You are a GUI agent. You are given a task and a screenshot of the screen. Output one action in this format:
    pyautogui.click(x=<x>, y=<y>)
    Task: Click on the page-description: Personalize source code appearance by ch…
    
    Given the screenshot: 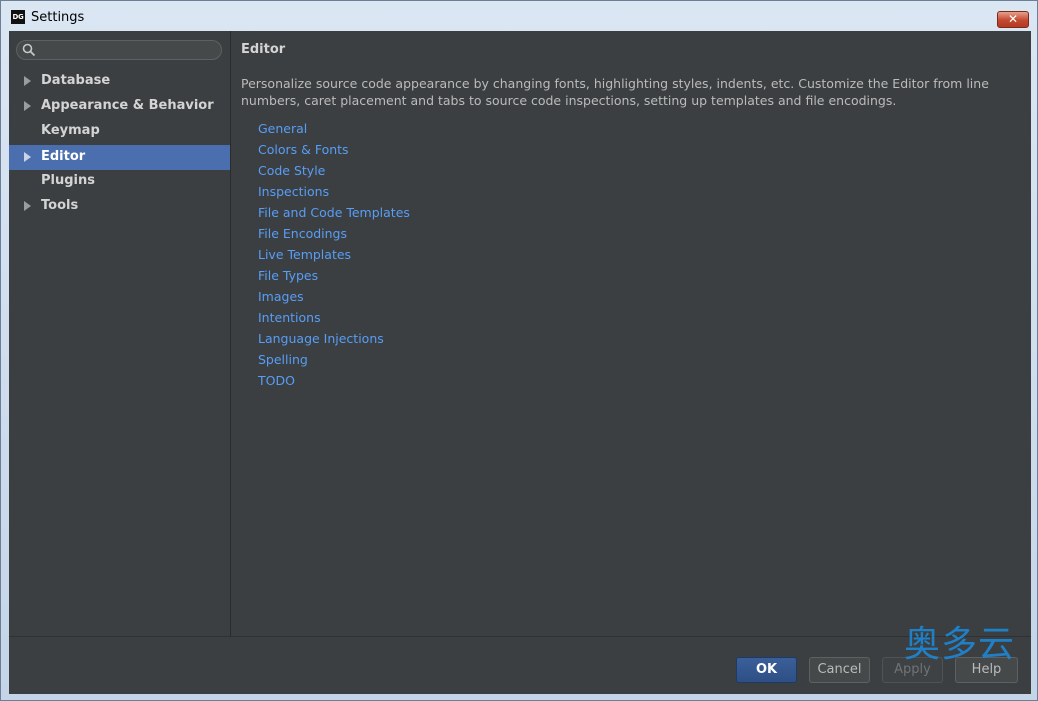 What is the action you would take?
    pyautogui.click(x=615, y=92)
    